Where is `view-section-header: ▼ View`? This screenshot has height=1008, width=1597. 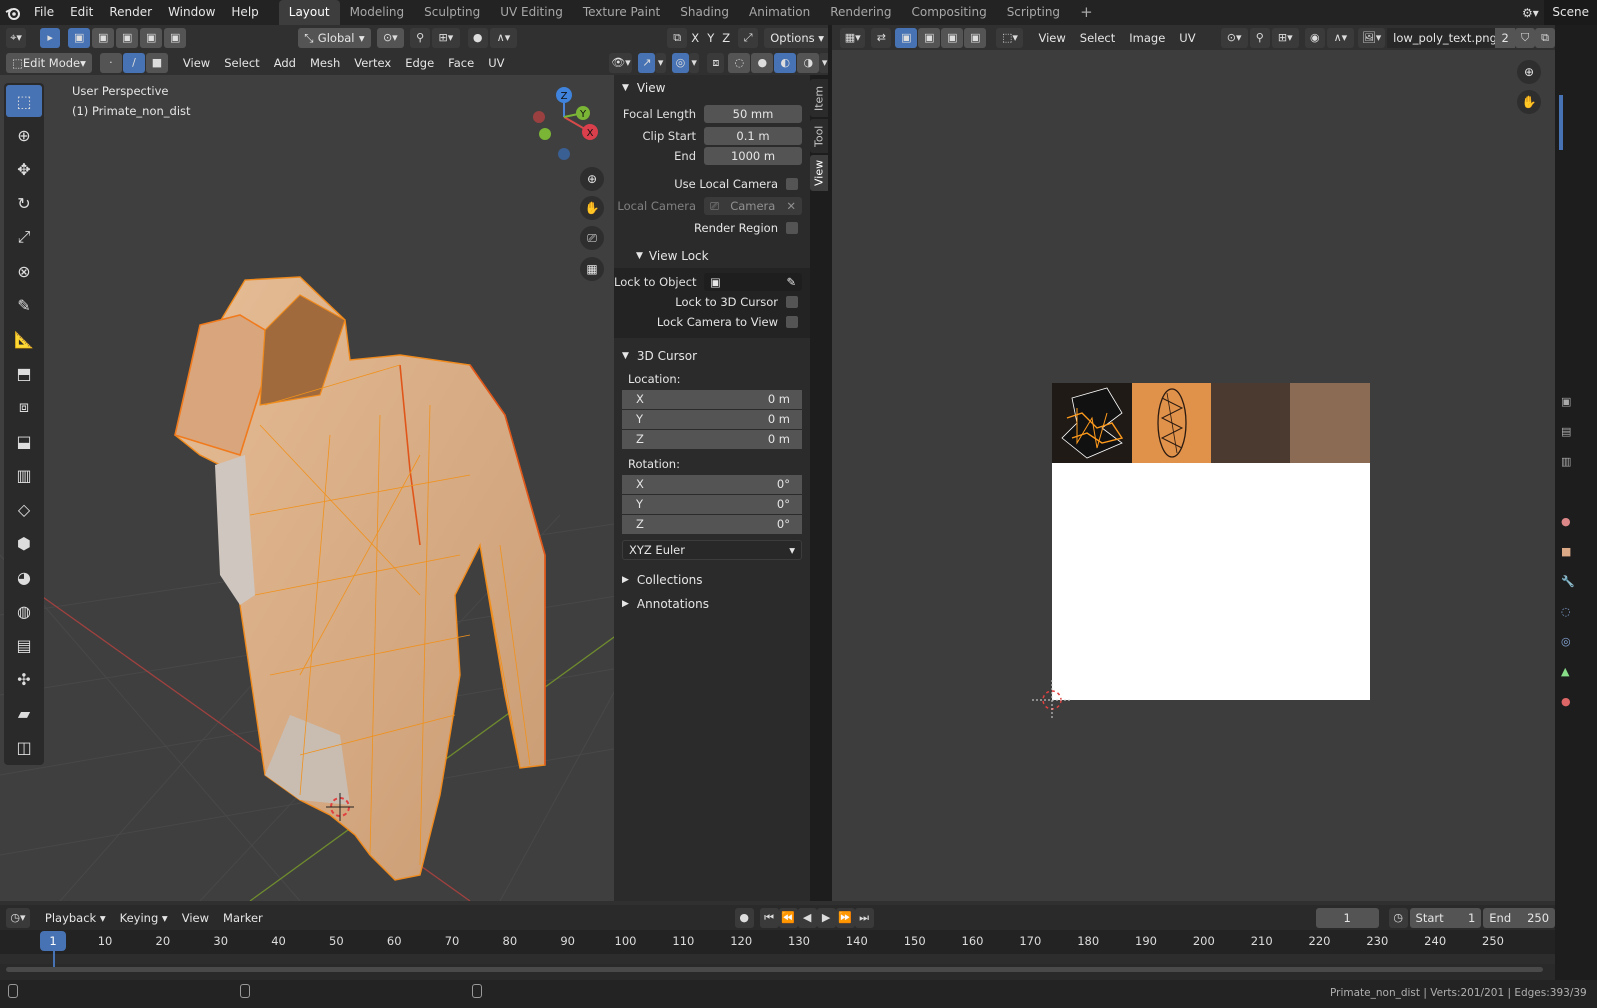
view-section-header: ▼ View is located at coordinates (712, 88).